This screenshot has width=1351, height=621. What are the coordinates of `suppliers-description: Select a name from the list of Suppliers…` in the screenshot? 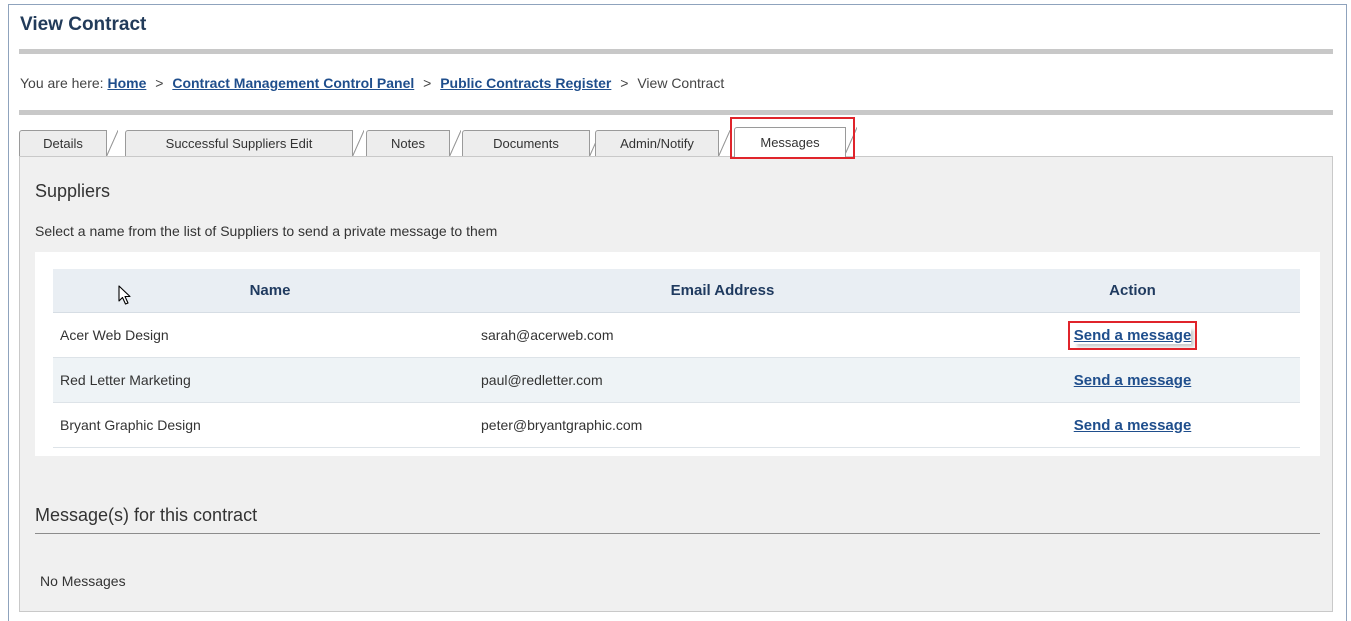 It's located at (266, 231).